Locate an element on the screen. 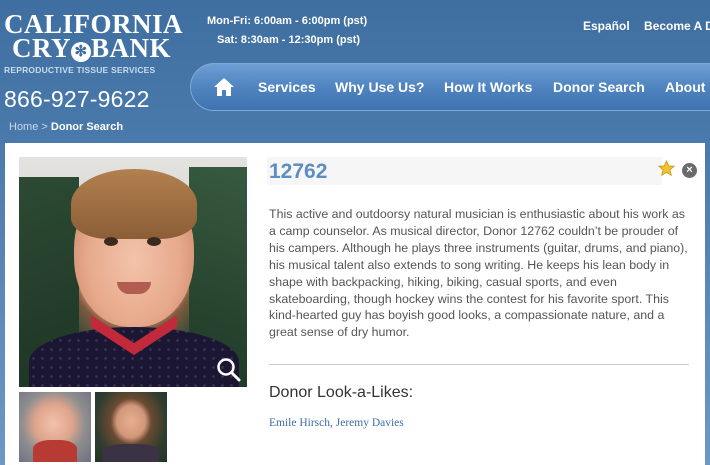  lookalikes-list: Emile Hirsch, Jeremy Davies is located at coordinates (336, 423).